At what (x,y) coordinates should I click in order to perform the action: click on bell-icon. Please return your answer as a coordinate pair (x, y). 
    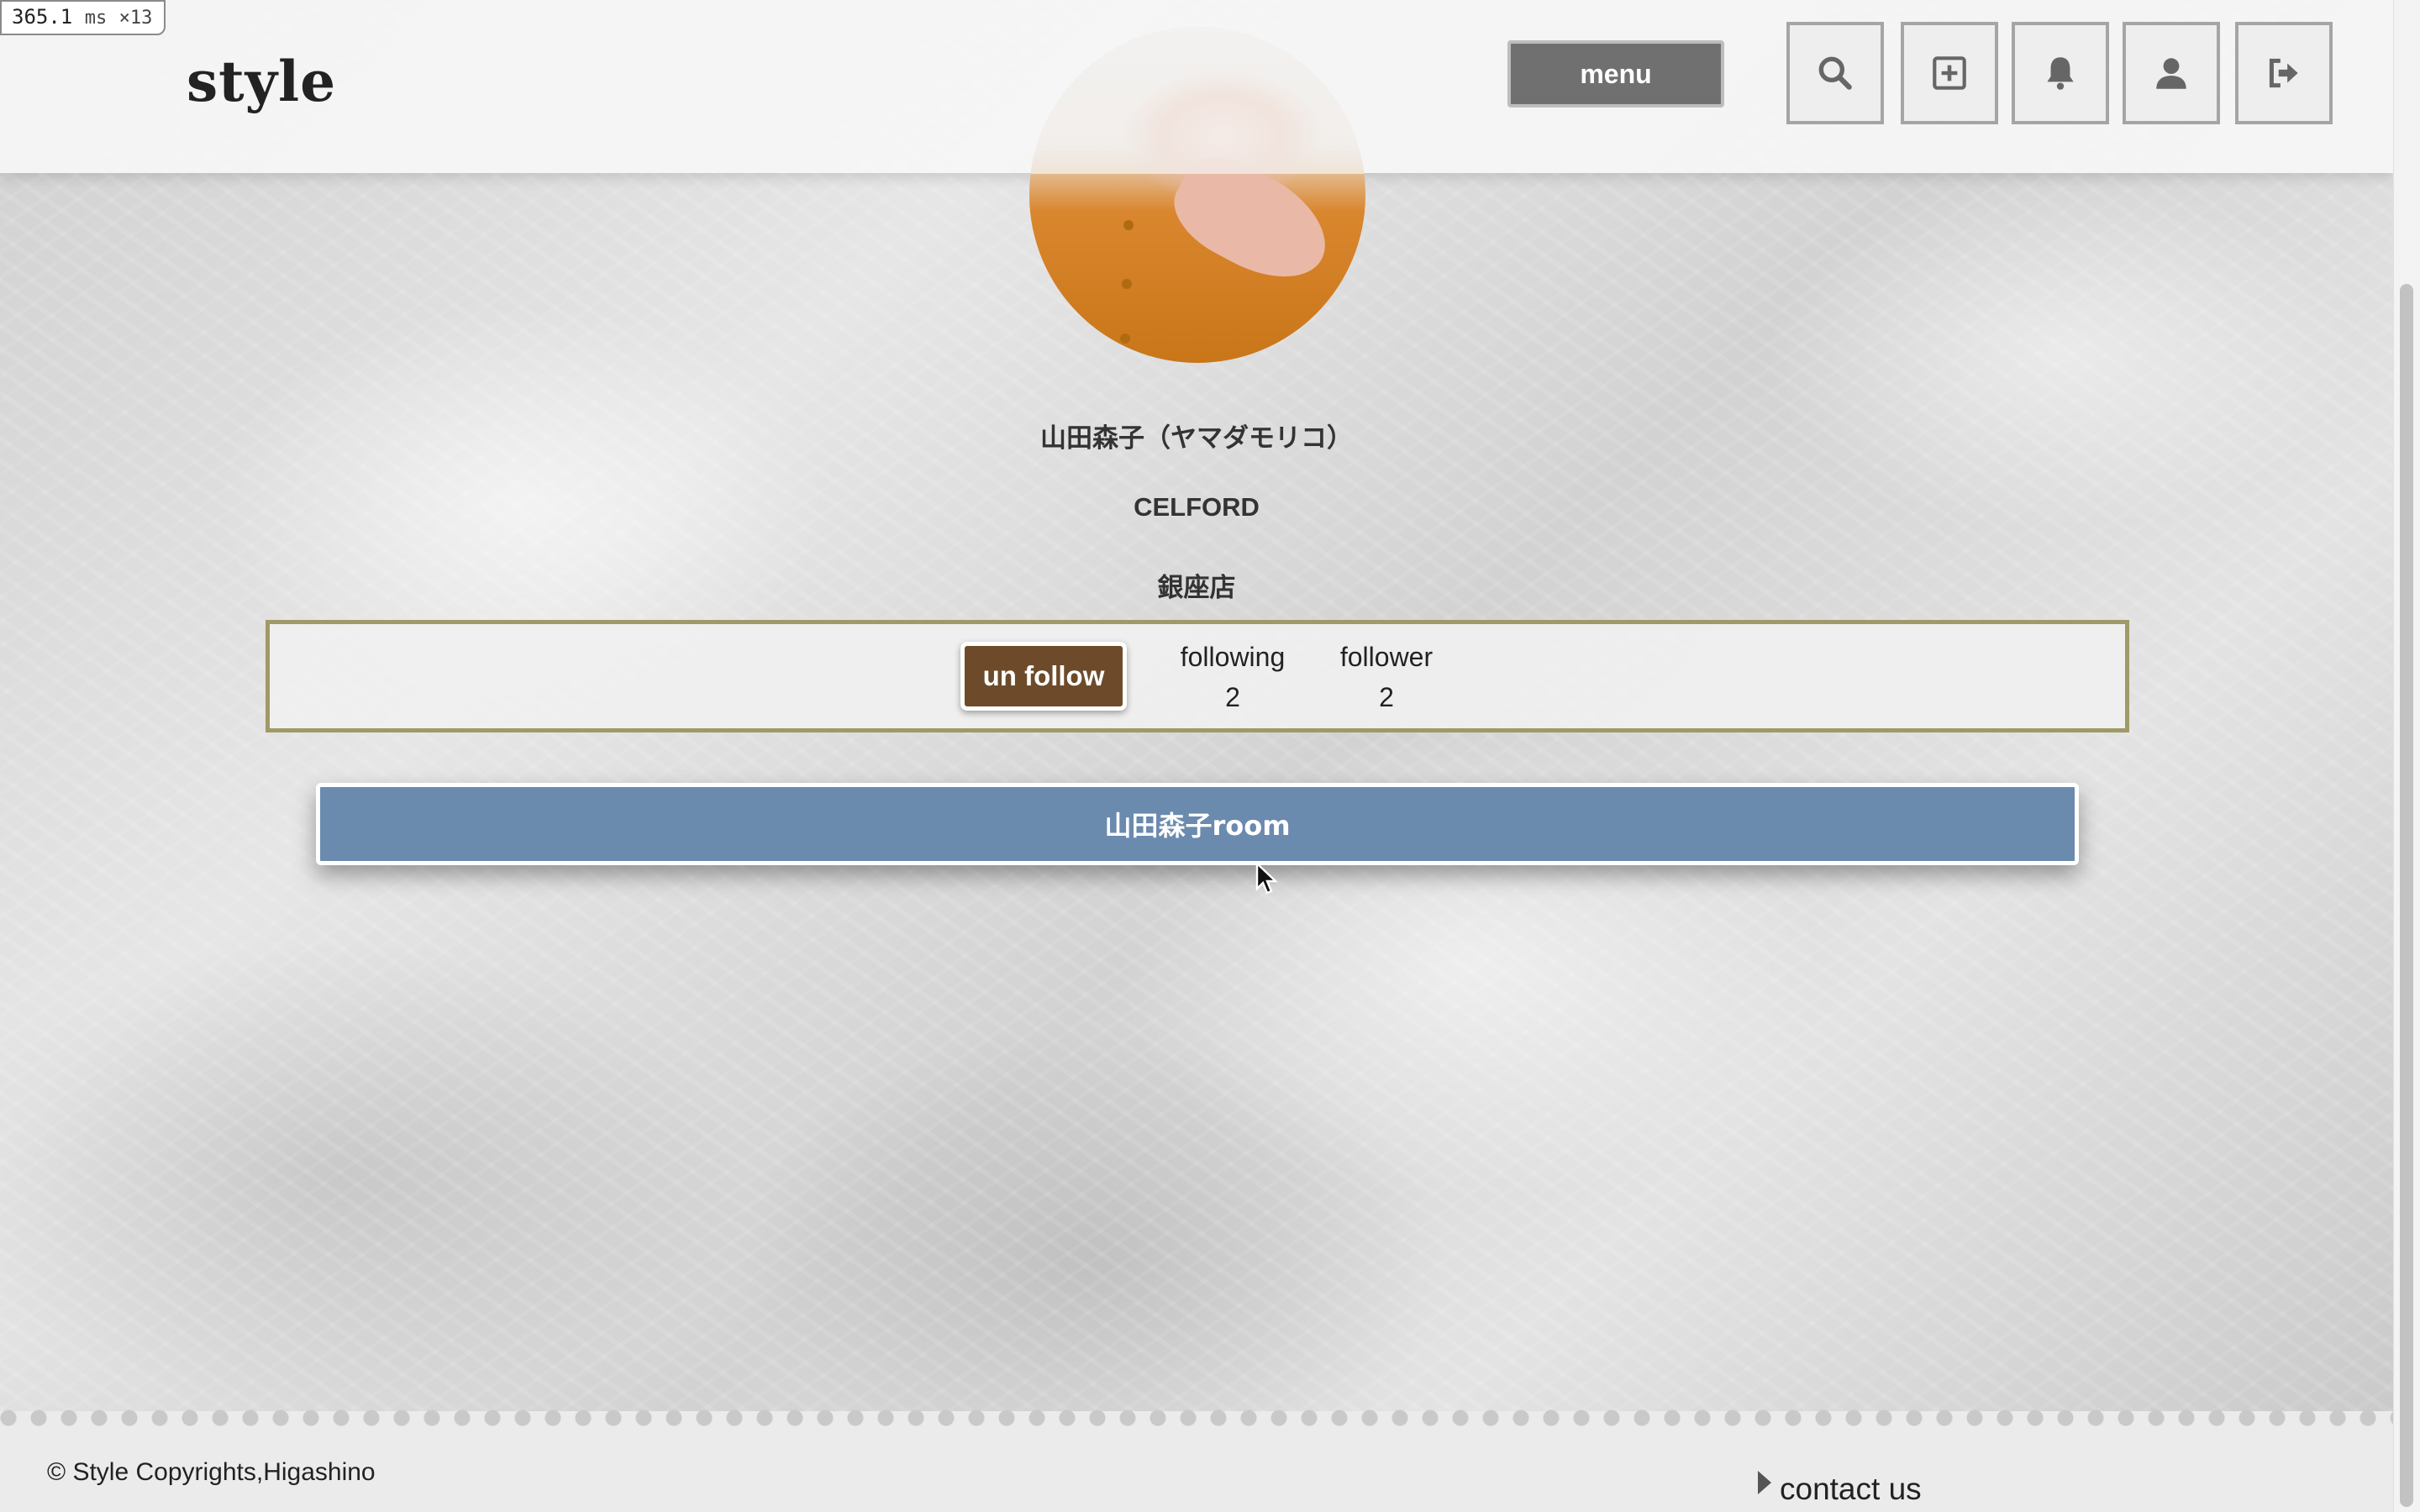
    Looking at the image, I should click on (2060, 73).